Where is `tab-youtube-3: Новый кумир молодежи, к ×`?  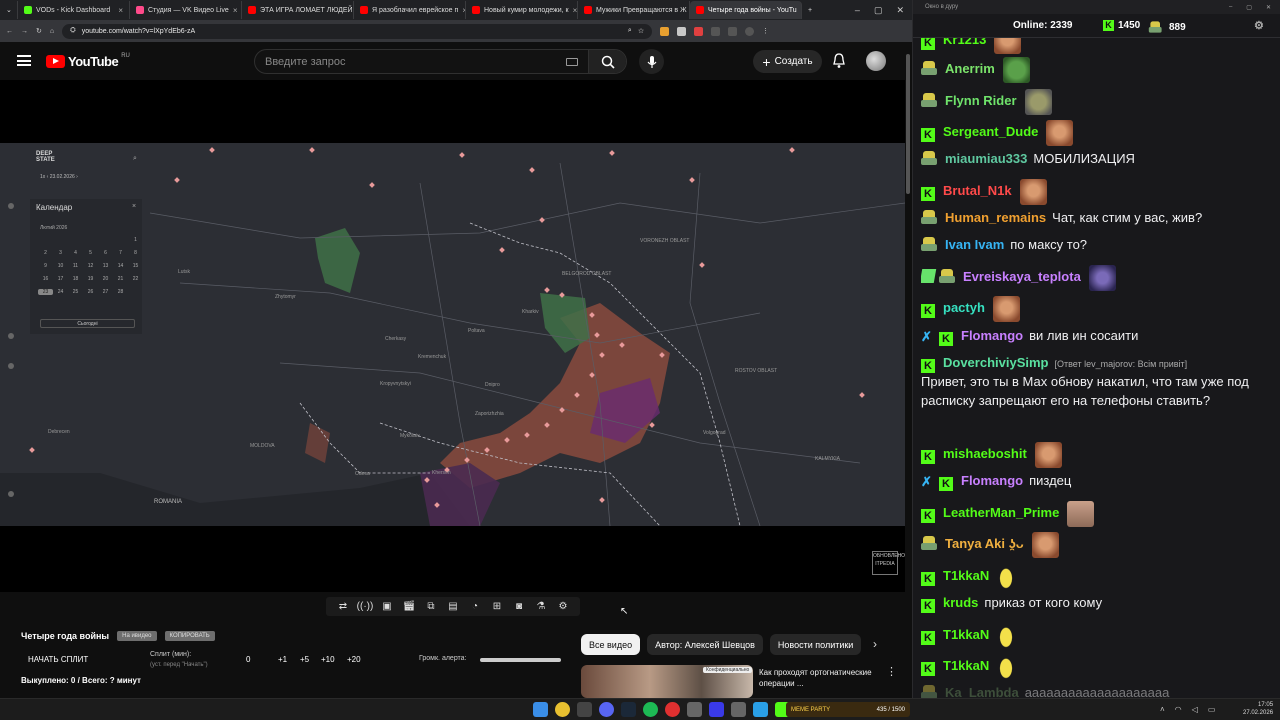 tab-youtube-3: Новый кумир молодежи, к × is located at coordinates (522, 10).